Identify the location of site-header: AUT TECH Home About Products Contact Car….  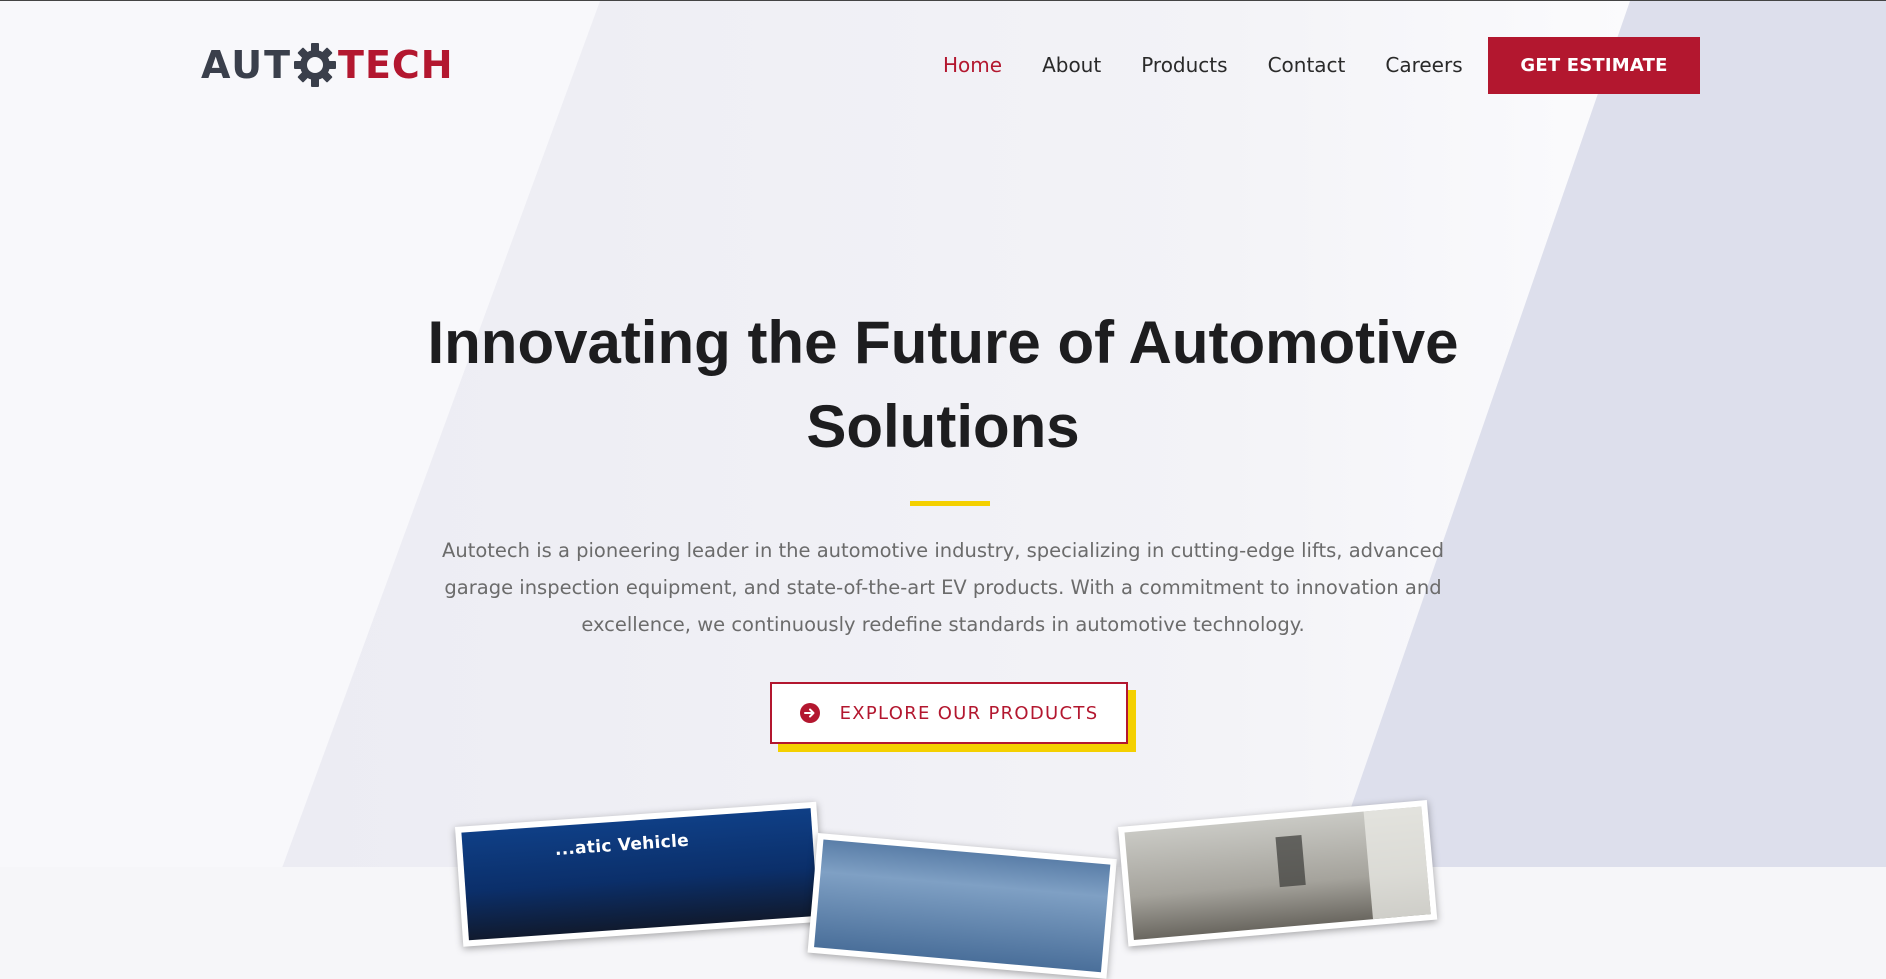
(943, 66).